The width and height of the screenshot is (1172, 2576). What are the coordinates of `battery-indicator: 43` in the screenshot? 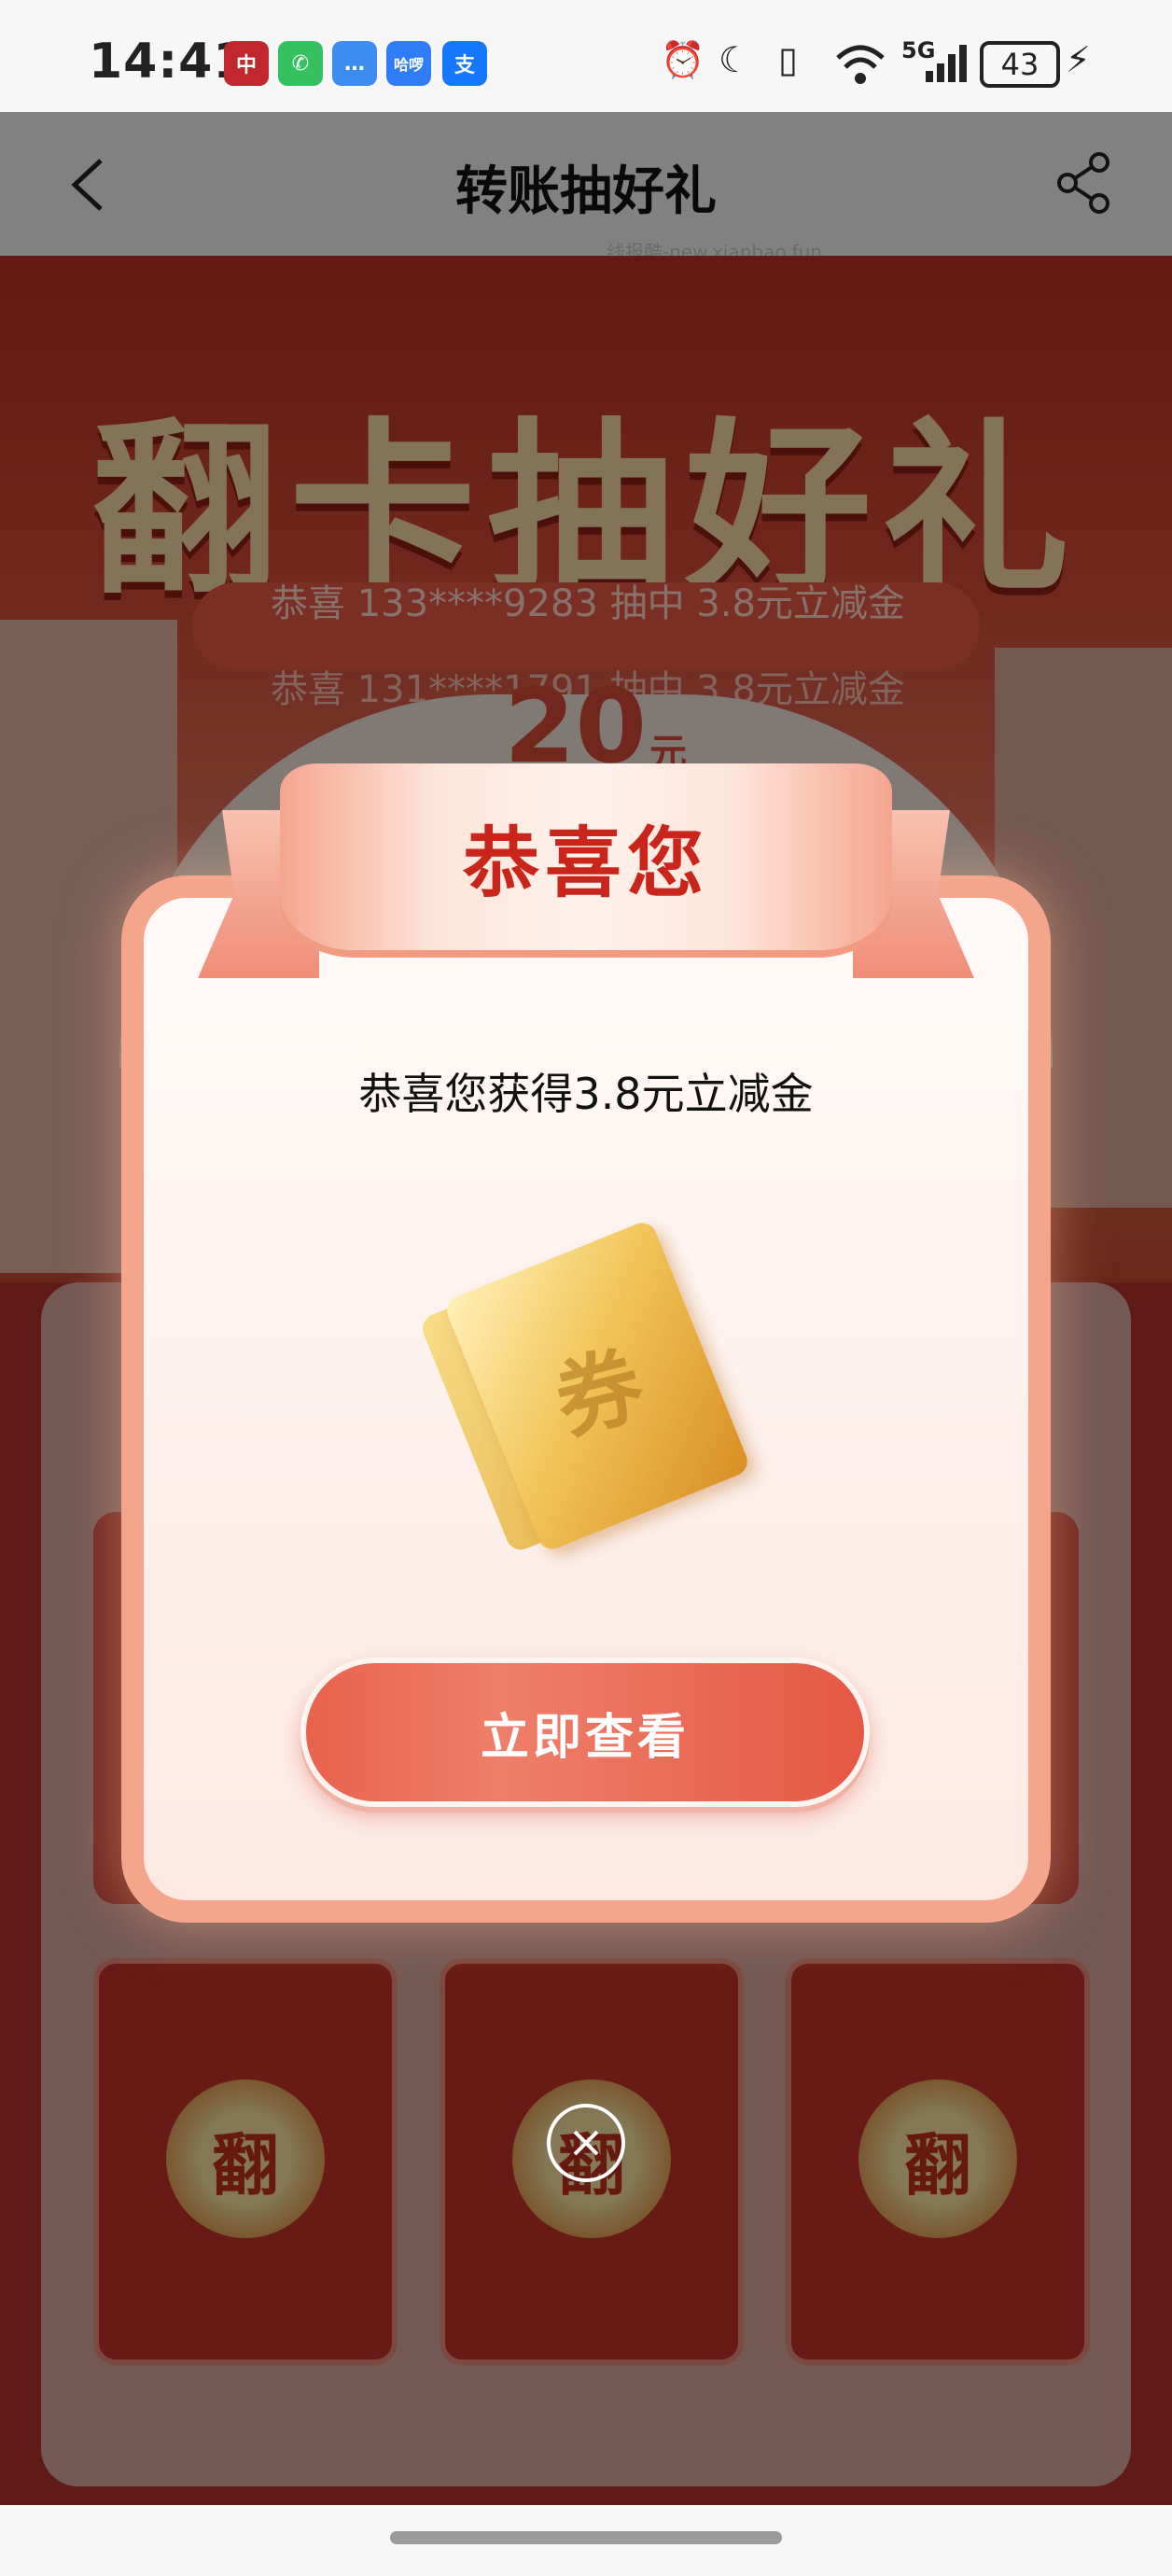 It's located at (1020, 64).